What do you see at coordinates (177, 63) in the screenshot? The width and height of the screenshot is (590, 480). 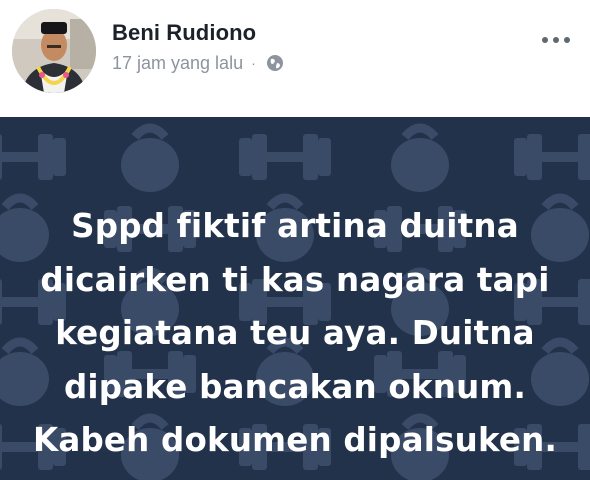 I see `post-timestamp: 17 jam yang lalu` at bounding box center [177, 63].